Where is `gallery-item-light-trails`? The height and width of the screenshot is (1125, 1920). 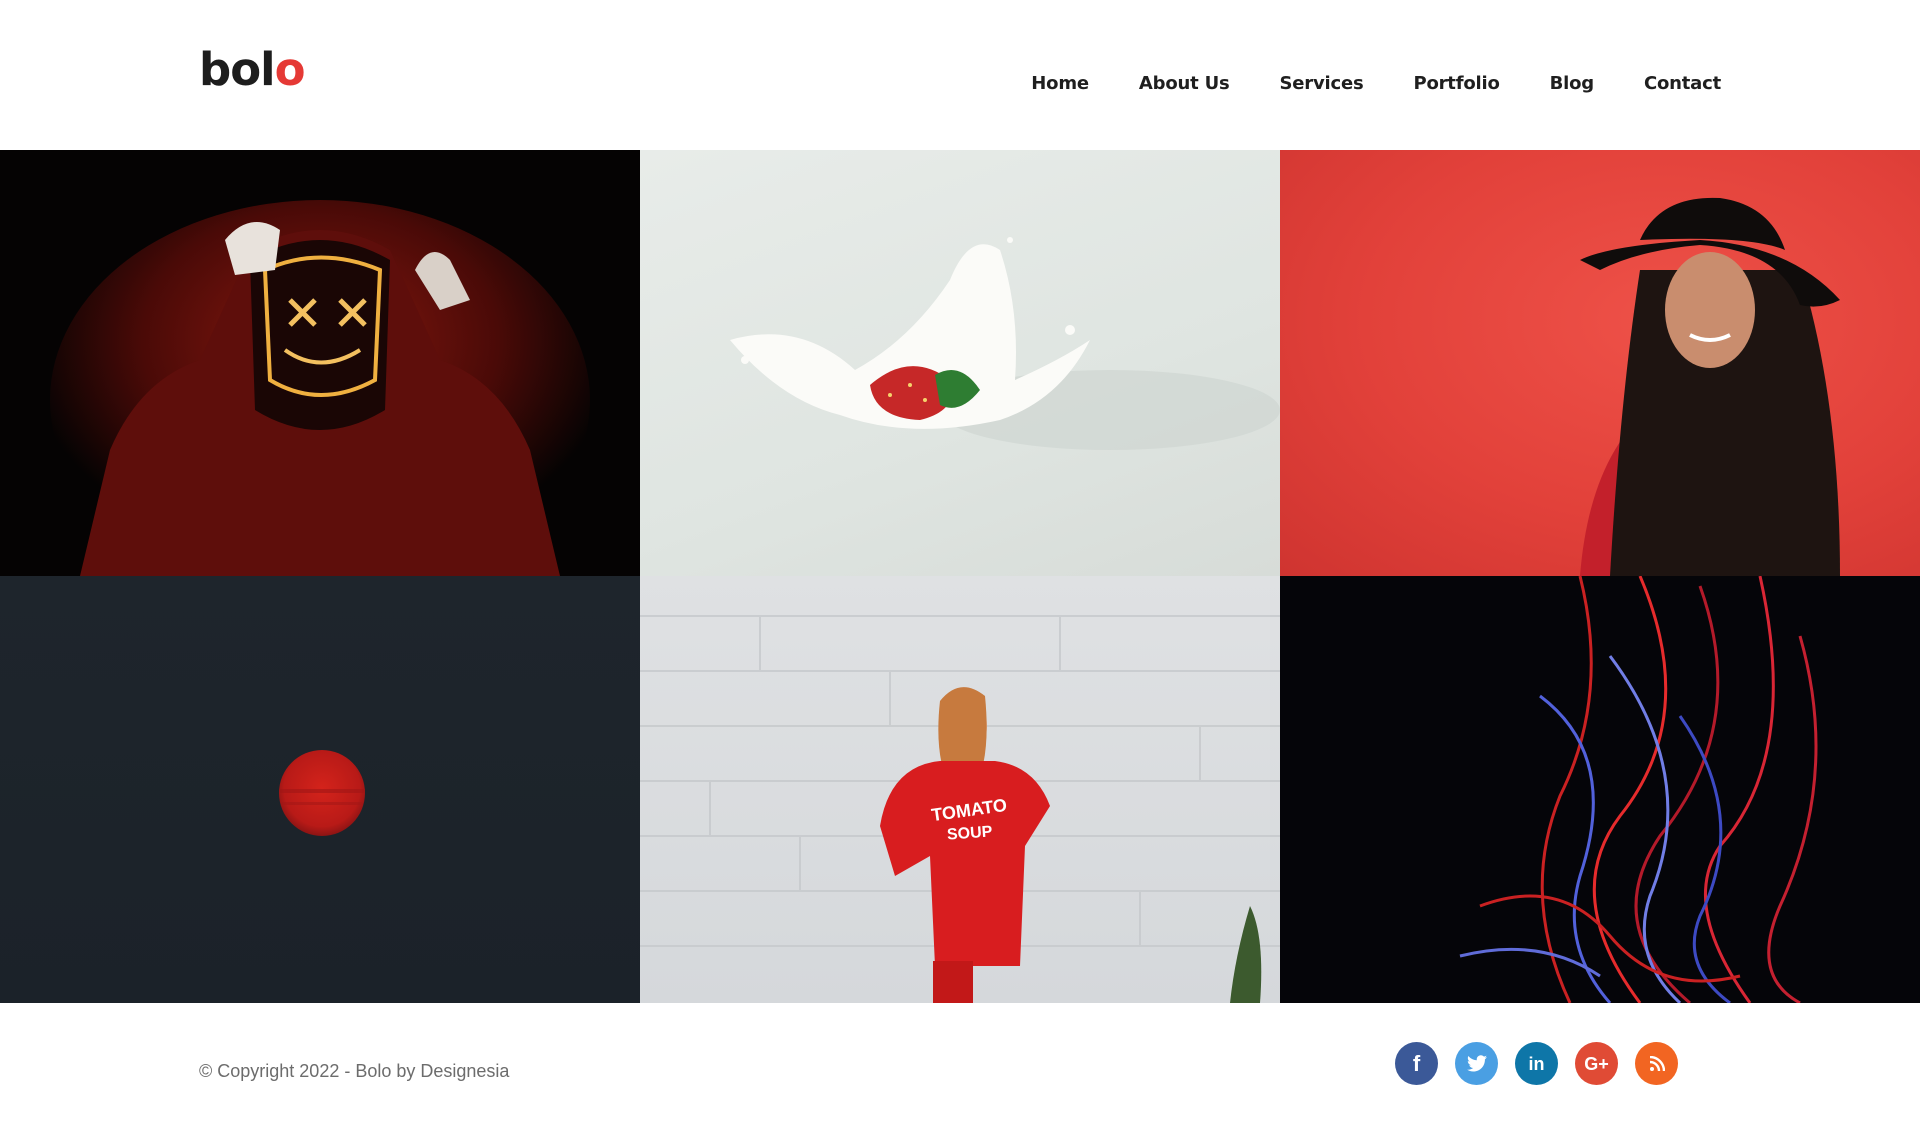
gallery-item-light-trails is located at coordinates (1600, 789).